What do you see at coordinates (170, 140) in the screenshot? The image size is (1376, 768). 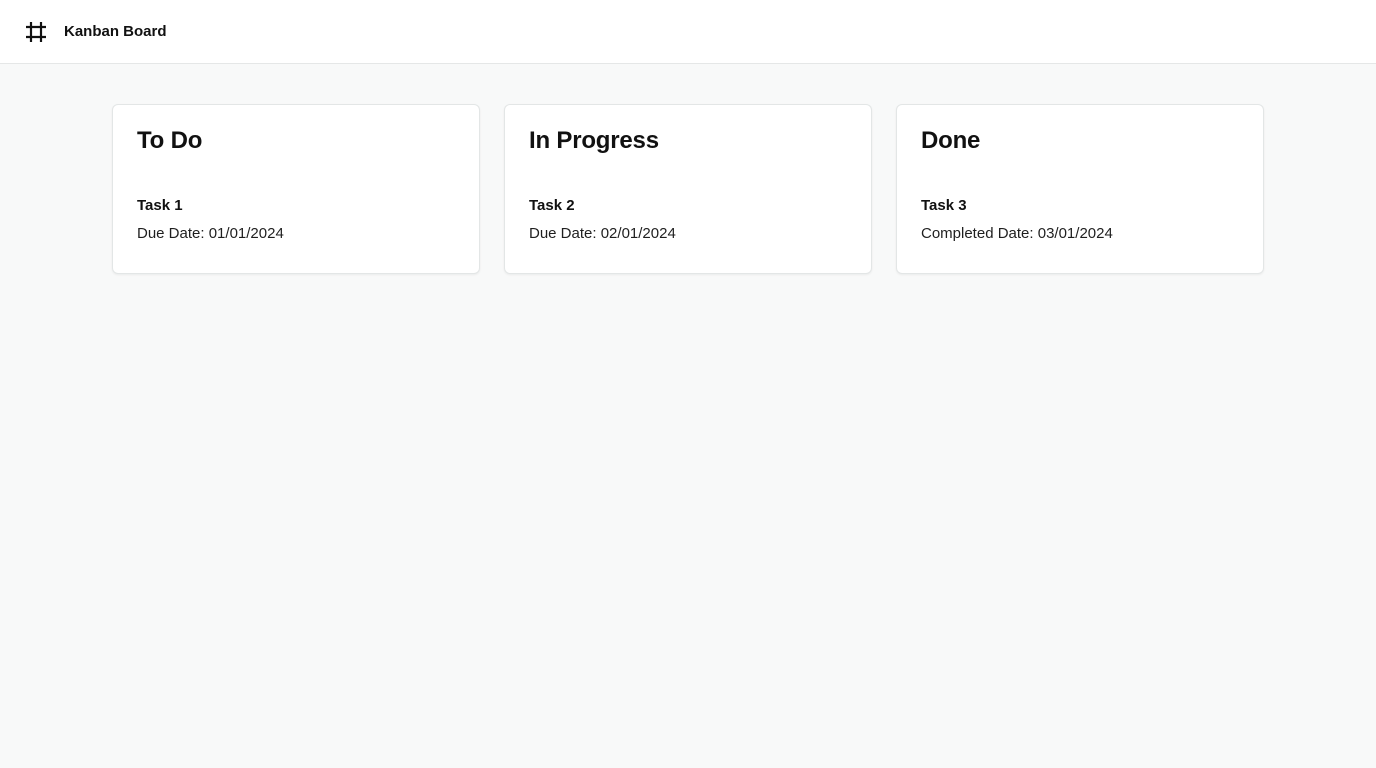 I see `column-title: To Do` at bounding box center [170, 140].